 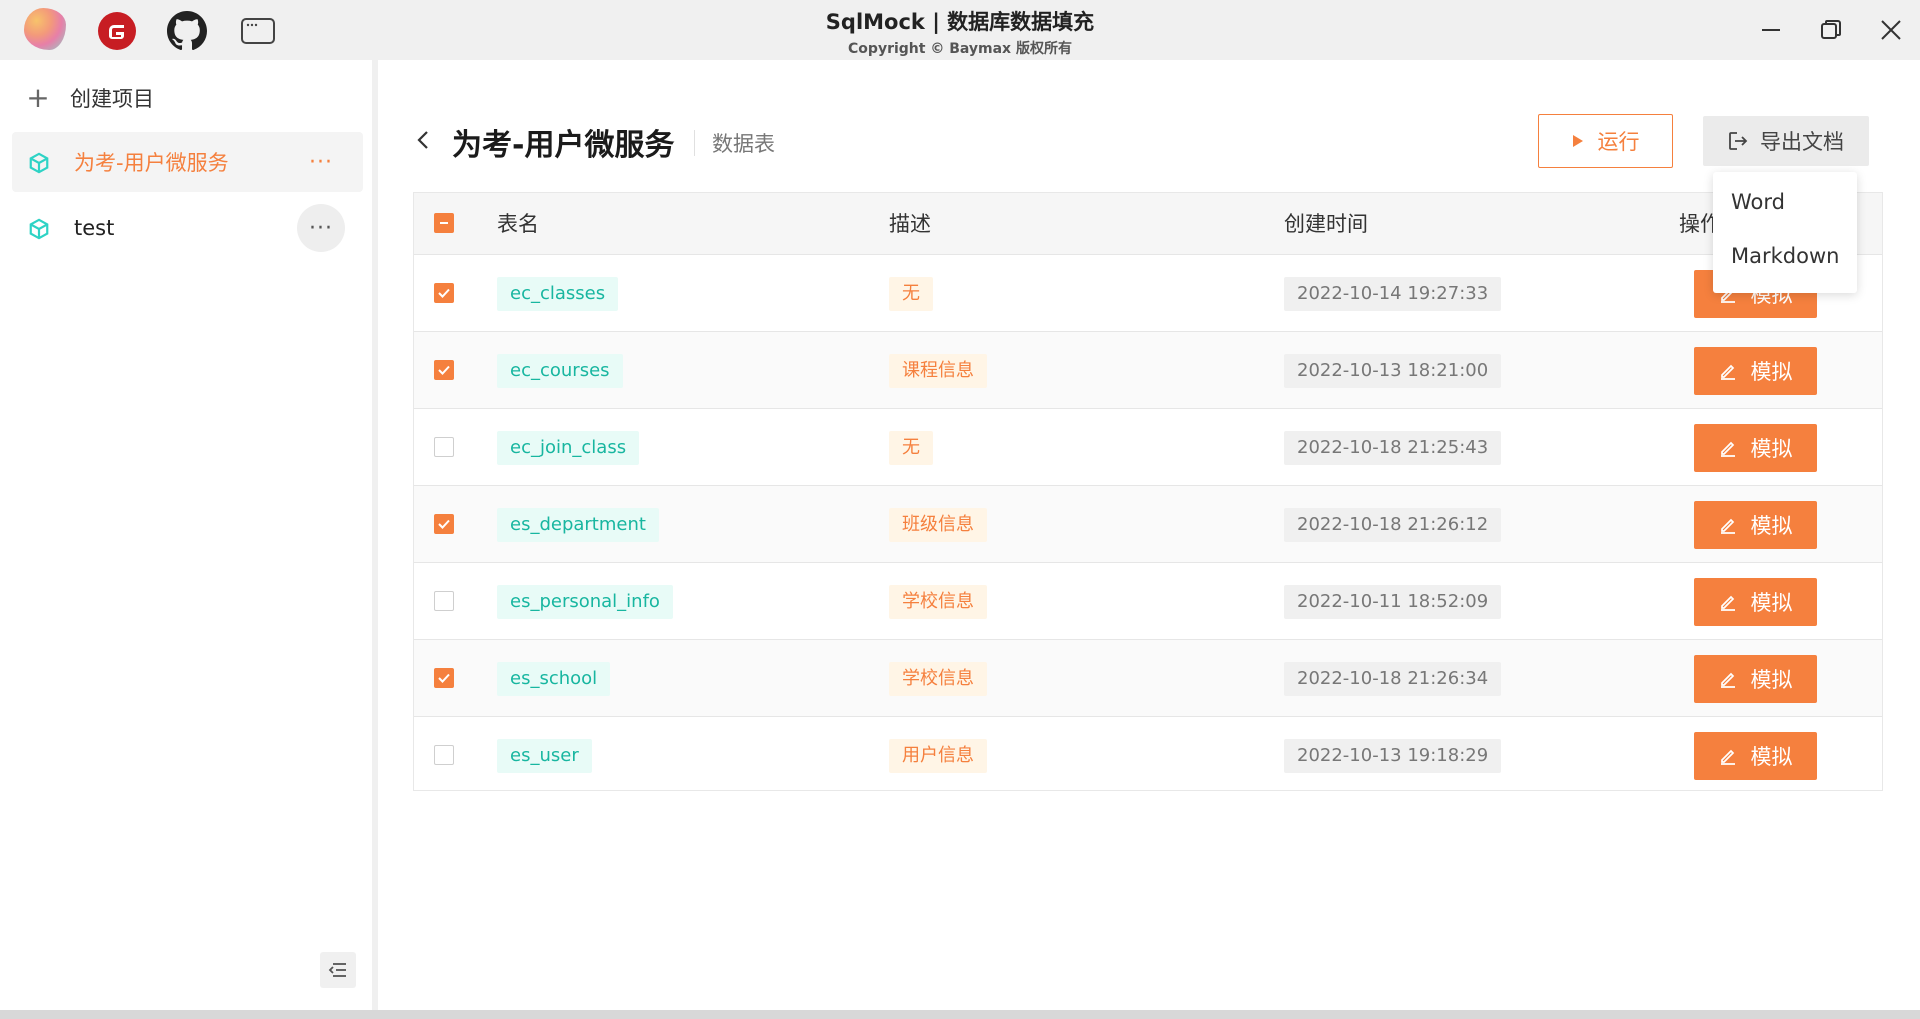 What do you see at coordinates (1148, 370) in the screenshot?
I see `table-row: ec_courses 课程信息 2022-10-13 18:21:00 模拟` at bounding box center [1148, 370].